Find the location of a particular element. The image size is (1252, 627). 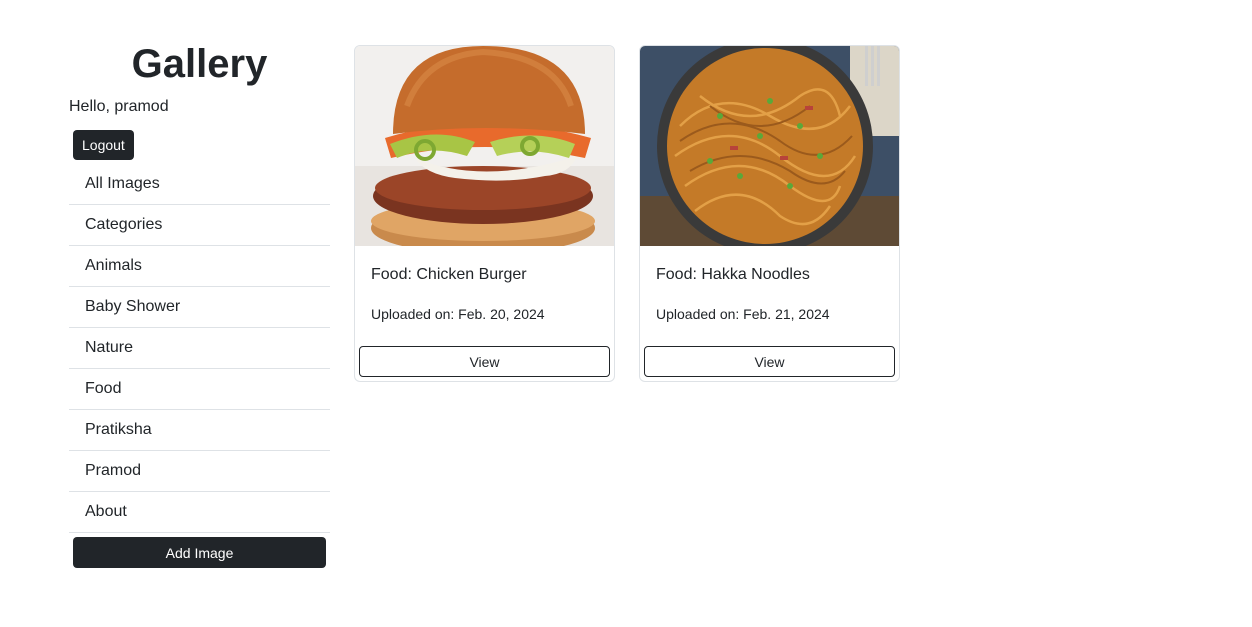

noodles-image is located at coordinates (769, 146).